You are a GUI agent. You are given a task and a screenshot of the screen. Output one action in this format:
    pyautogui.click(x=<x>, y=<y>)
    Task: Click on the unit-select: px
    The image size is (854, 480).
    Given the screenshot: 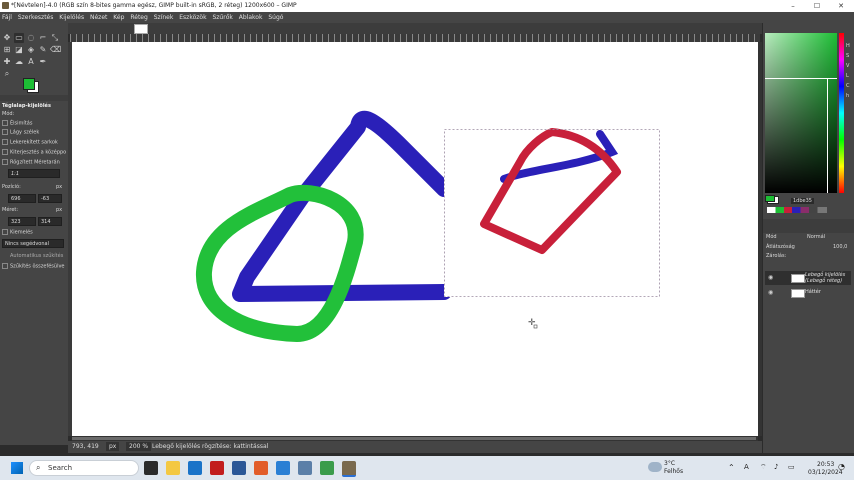 What is the action you would take?
    pyautogui.click(x=113, y=446)
    